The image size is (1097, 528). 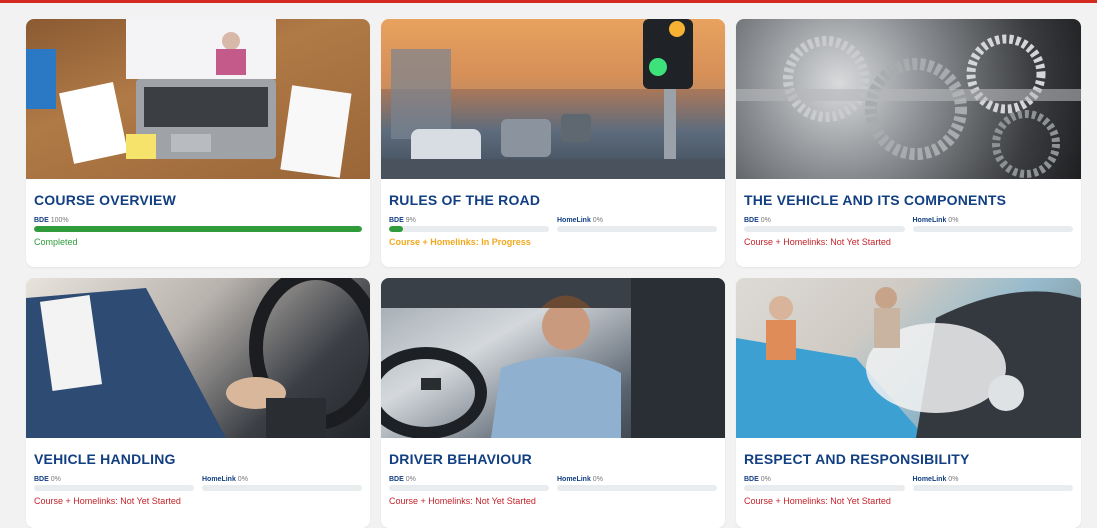 What do you see at coordinates (410, 220) in the screenshot?
I see `bar-label-pct: 9%` at bounding box center [410, 220].